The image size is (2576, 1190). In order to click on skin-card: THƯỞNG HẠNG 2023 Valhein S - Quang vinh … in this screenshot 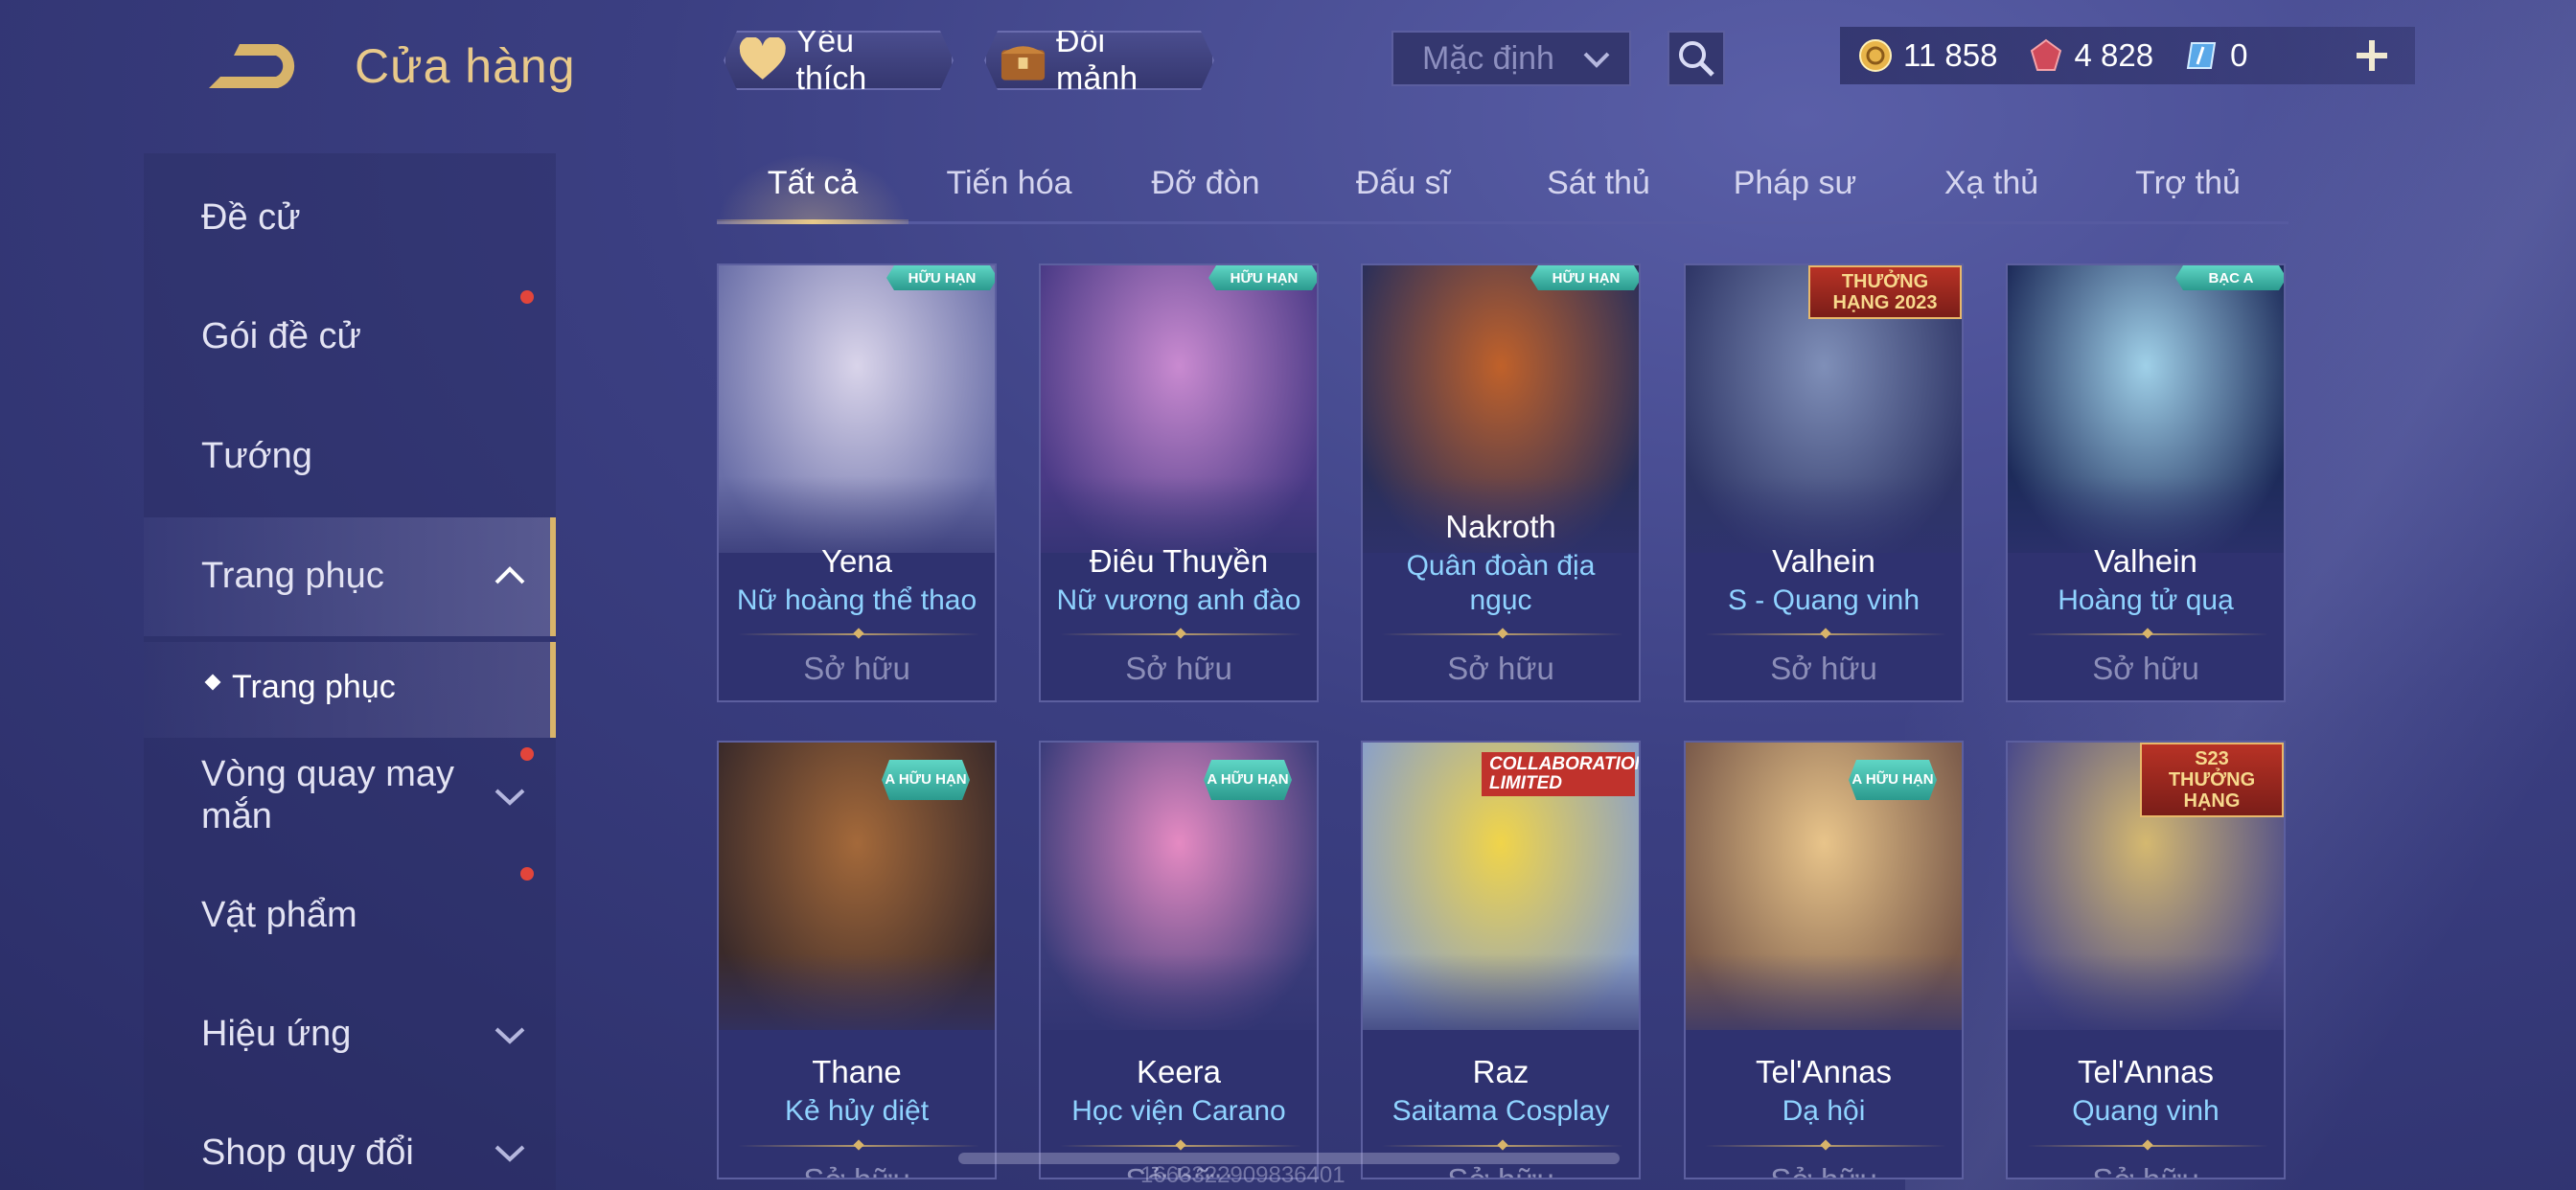, I will do `click(1824, 483)`.